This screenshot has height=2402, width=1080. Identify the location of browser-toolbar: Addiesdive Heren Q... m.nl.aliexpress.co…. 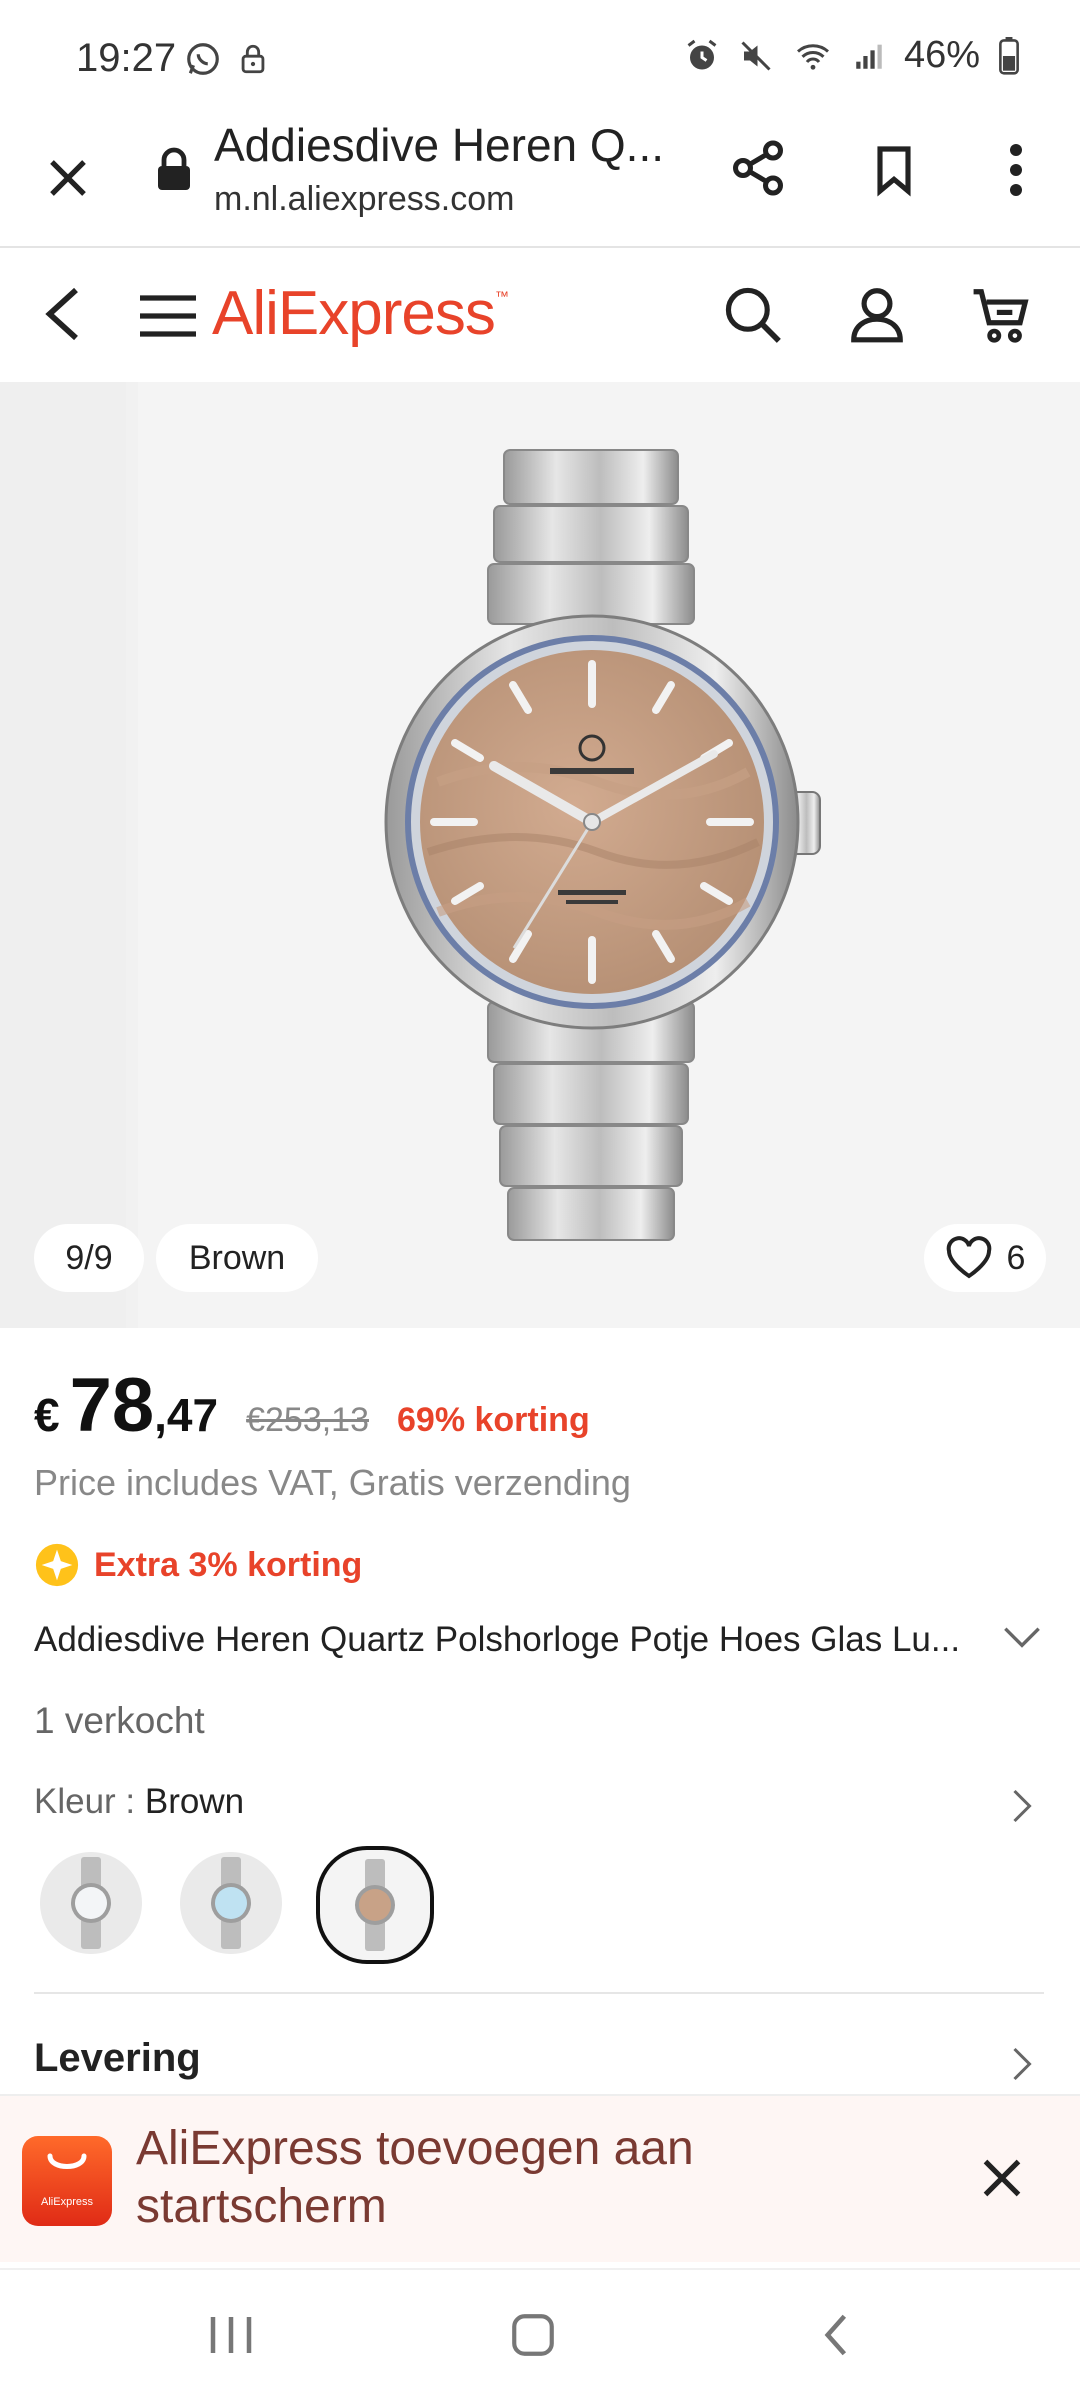
(540, 179).